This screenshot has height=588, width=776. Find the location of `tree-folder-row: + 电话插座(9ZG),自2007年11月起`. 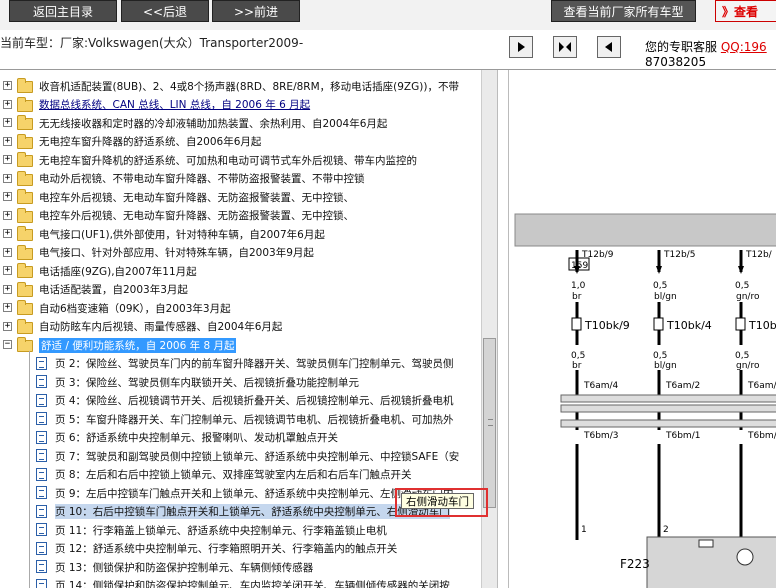

tree-folder-row: + 电话插座(9ZG),自2007年11月起 is located at coordinates (240, 271).